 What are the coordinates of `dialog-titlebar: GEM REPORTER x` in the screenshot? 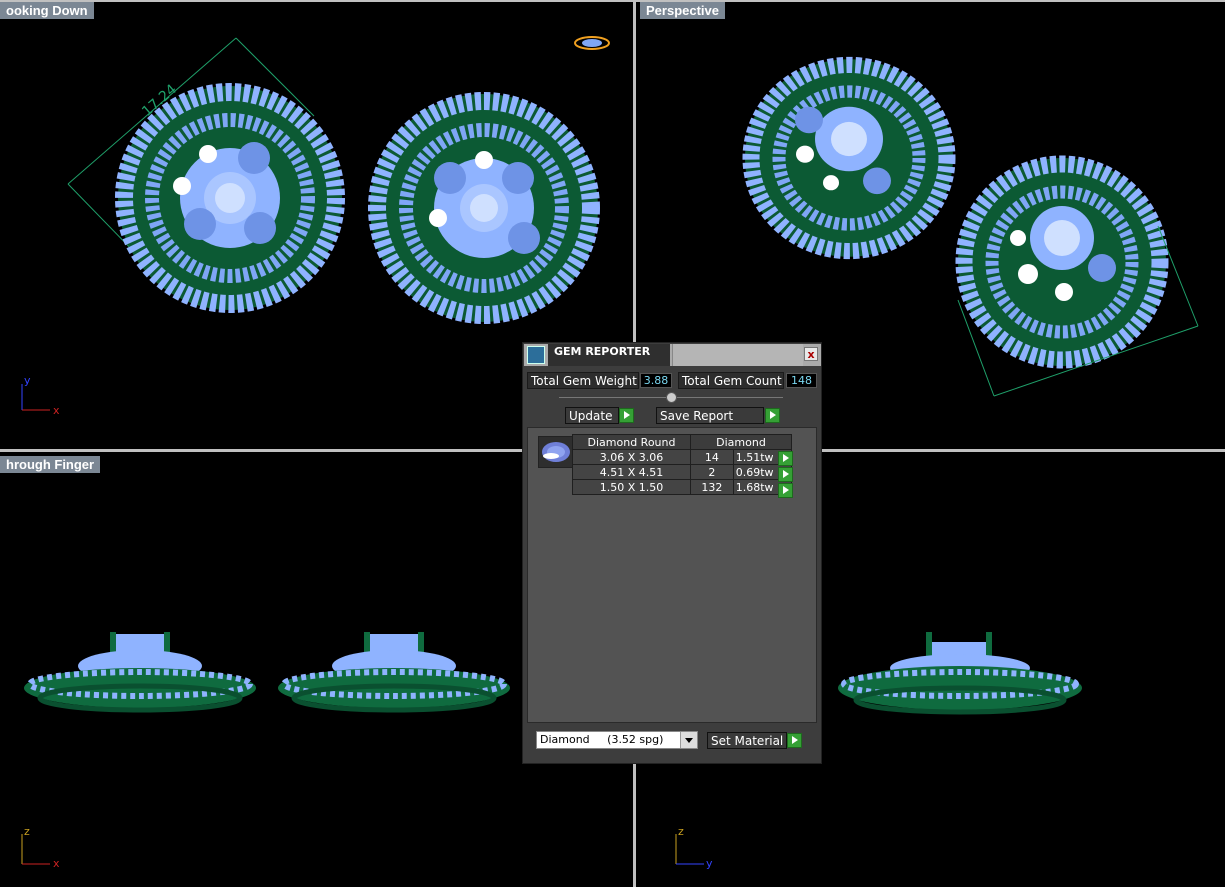 It's located at (672, 355).